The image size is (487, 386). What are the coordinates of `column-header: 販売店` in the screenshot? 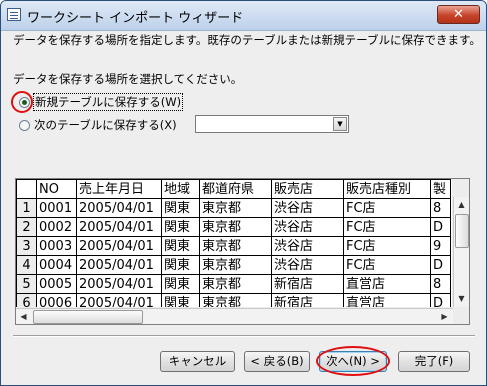 It's located at (307, 189).